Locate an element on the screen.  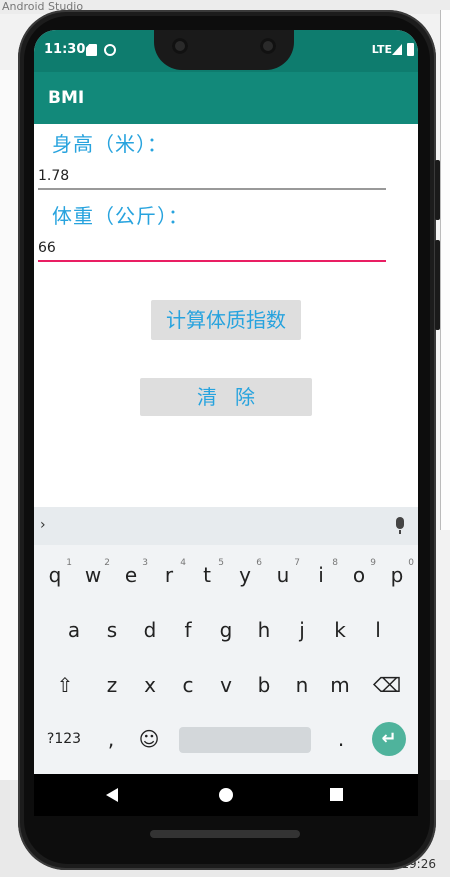
microphone-icon is located at coordinates (400, 525).